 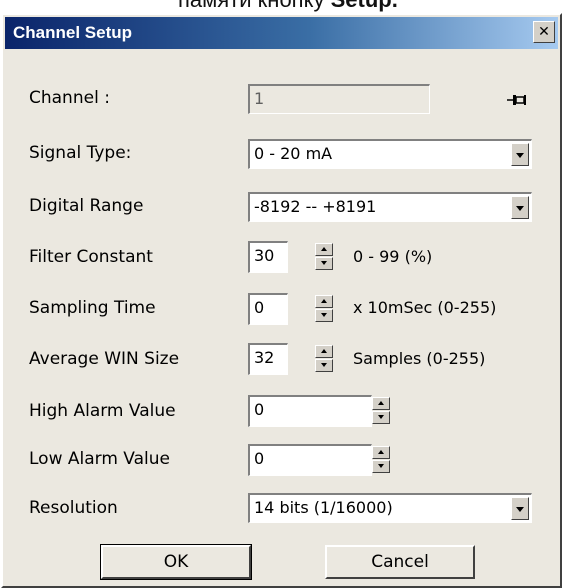 I want to click on digital-range-value: -8192 -- +8191, so click(x=315, y=206).